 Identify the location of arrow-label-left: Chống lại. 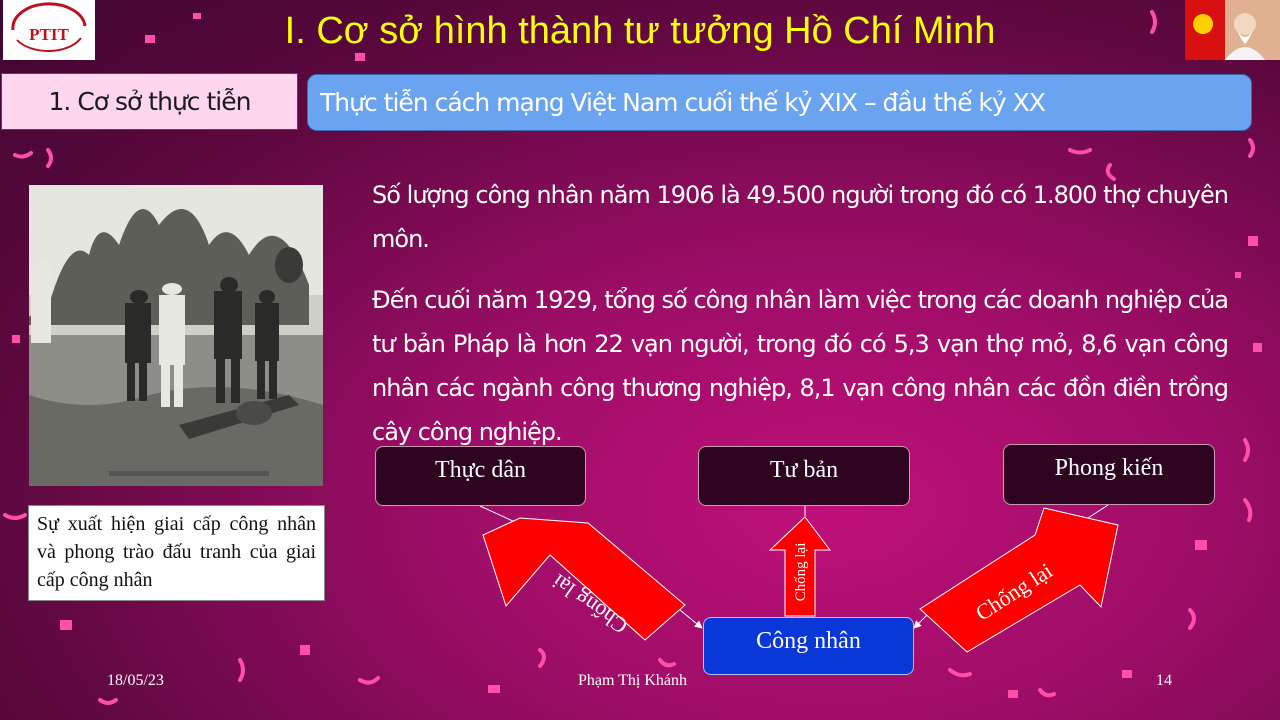
(589, 604).